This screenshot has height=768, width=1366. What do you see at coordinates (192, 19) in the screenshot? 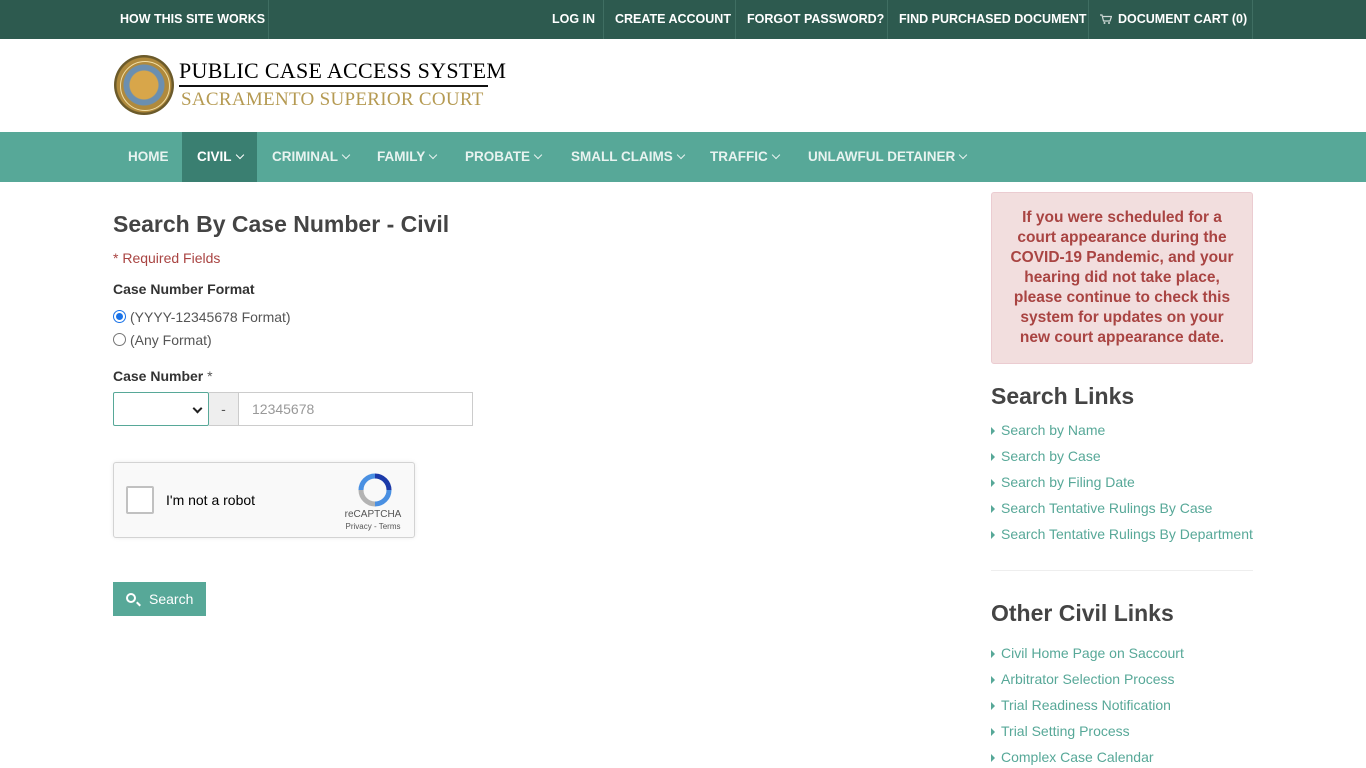
I see `how-site-works-link: HOW THIS SITE WORKS` at bounding box center [192, 19].